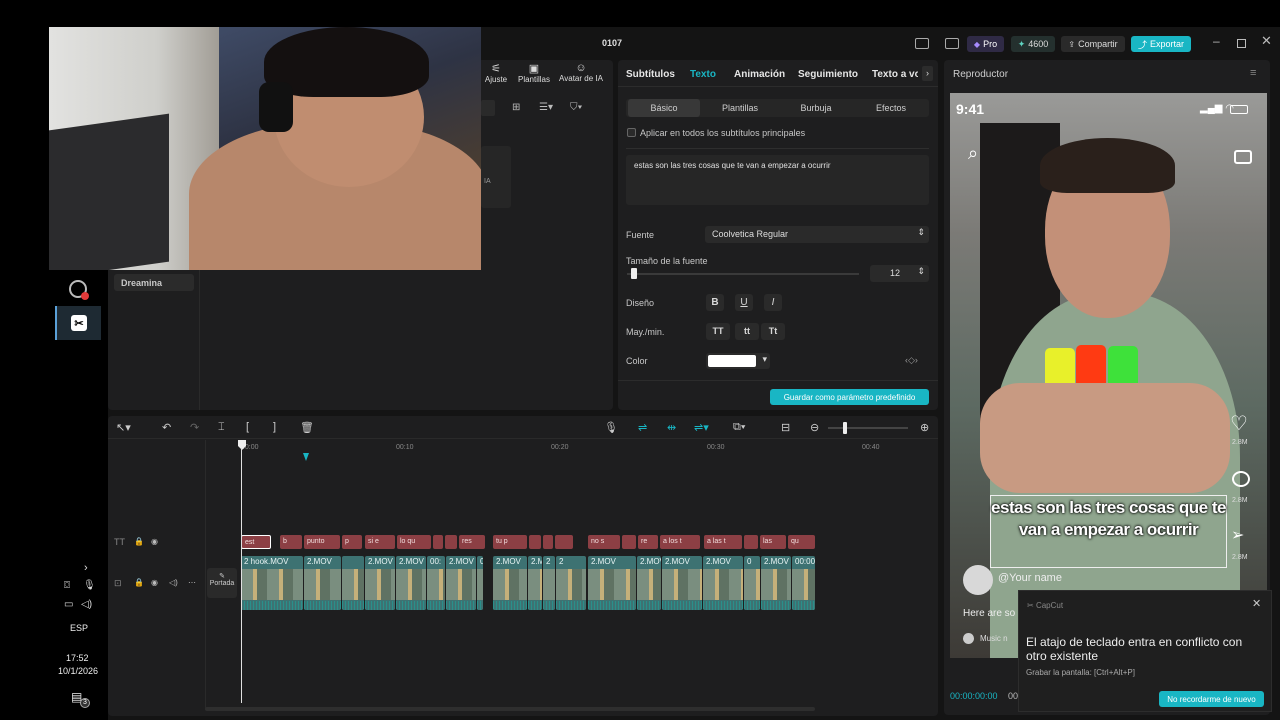 Image resolution: width=1280 pixels, height=720 pixels. Describe the element at coordinates (576, 107) in the screenshot. I see `filter-icon: ⛉▾` at that location.